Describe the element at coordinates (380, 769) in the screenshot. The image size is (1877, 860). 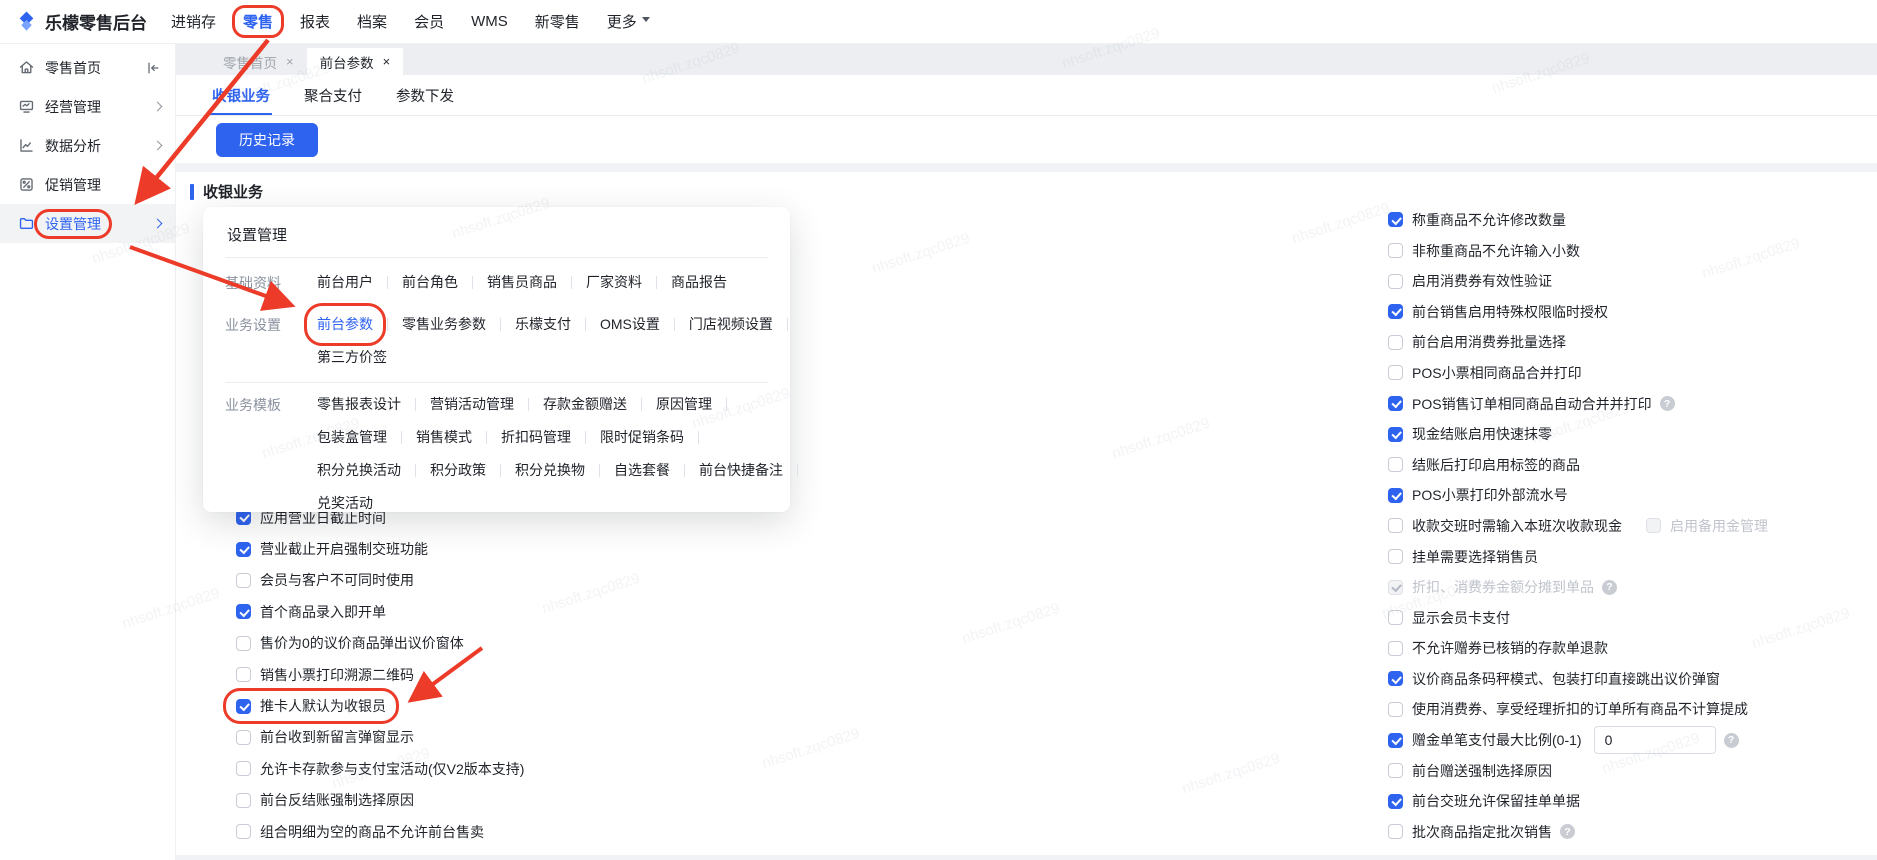
I see `param-wrap: 允许卡存款参与支付宝活动(仅V2版本支持)` at that location.